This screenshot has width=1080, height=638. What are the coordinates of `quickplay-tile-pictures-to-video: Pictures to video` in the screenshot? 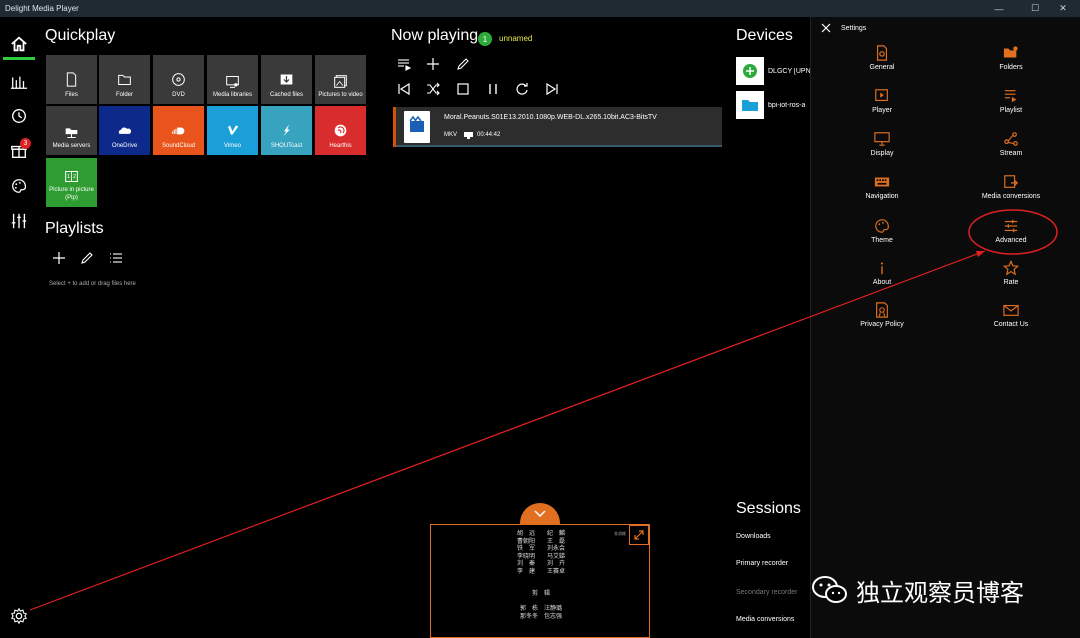 It's located at (340, 79).